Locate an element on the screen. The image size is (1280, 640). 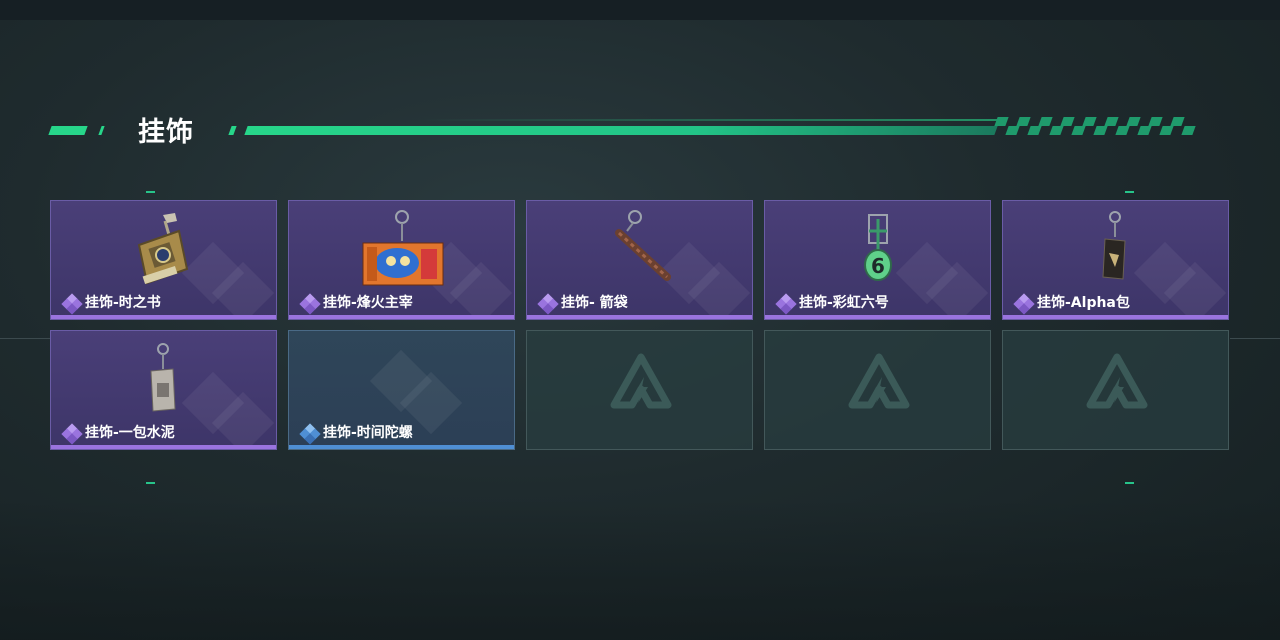
section-title: 挂饰 is located at coordinates (166, 132).